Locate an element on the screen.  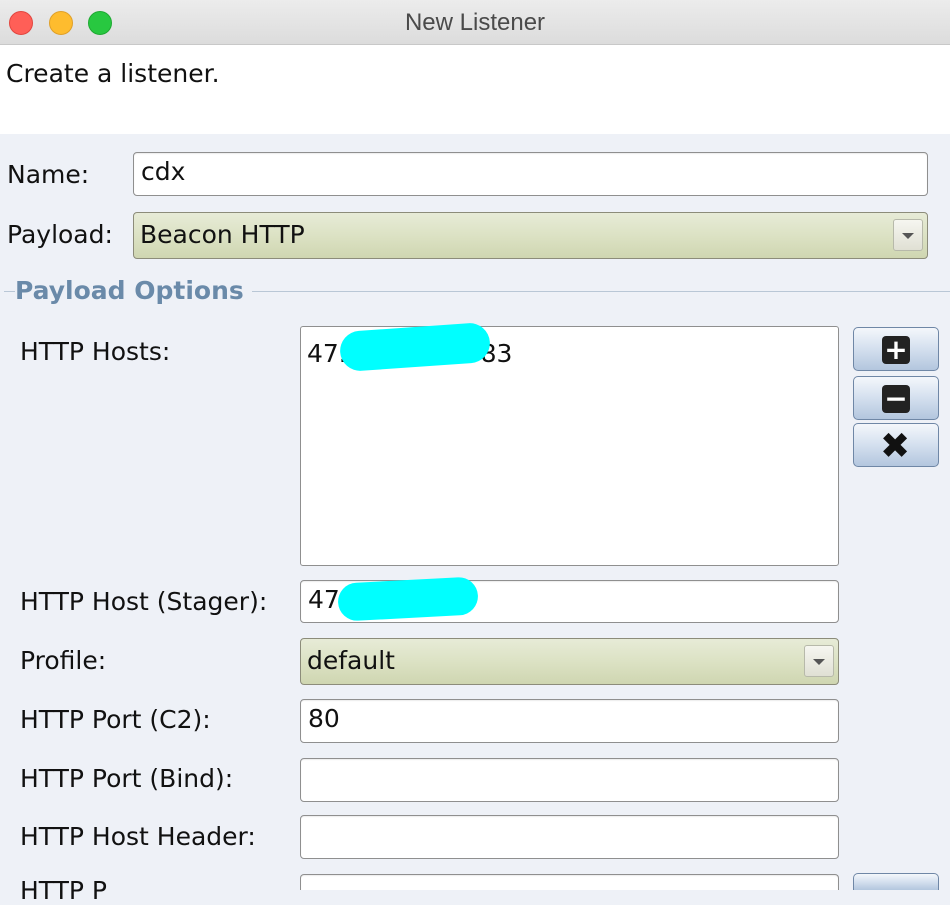
port-c2-label: HTTP Port (C2): is located at coordinates (115, 719).